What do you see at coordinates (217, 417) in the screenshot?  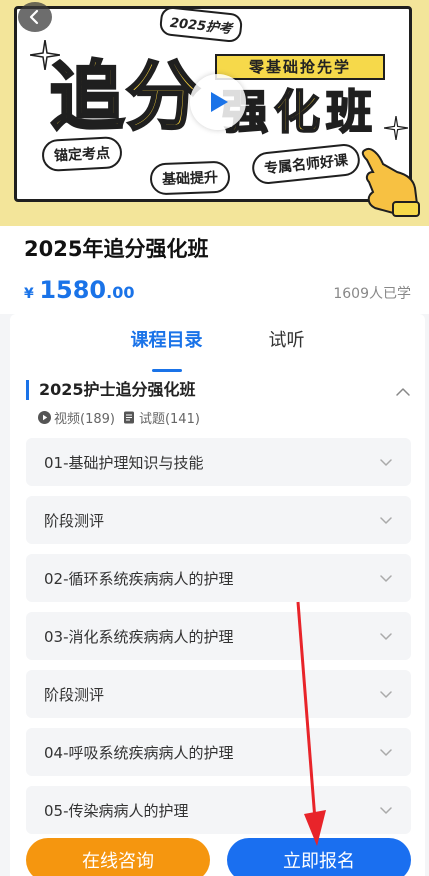 I see `chapter-meta: 视频(189) 试题(141)` at bounding box center [217, 417].